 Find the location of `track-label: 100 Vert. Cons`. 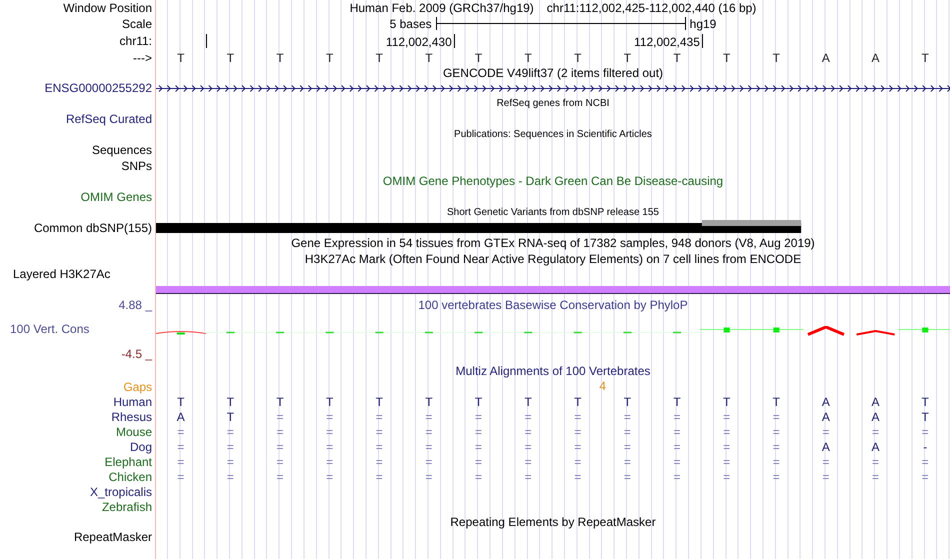

track-label: 100 Vert. Cons is located at coordinates (45, 329).